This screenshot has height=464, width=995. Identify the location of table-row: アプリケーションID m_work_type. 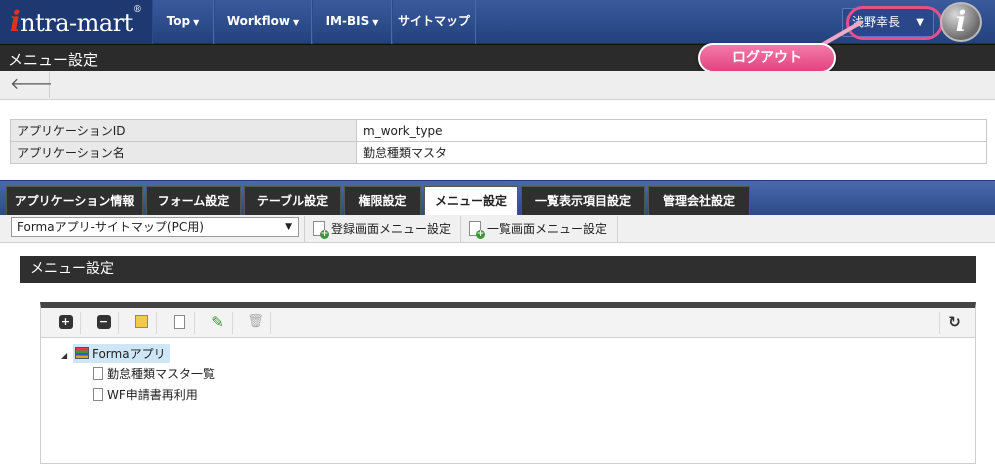
(498, 130).